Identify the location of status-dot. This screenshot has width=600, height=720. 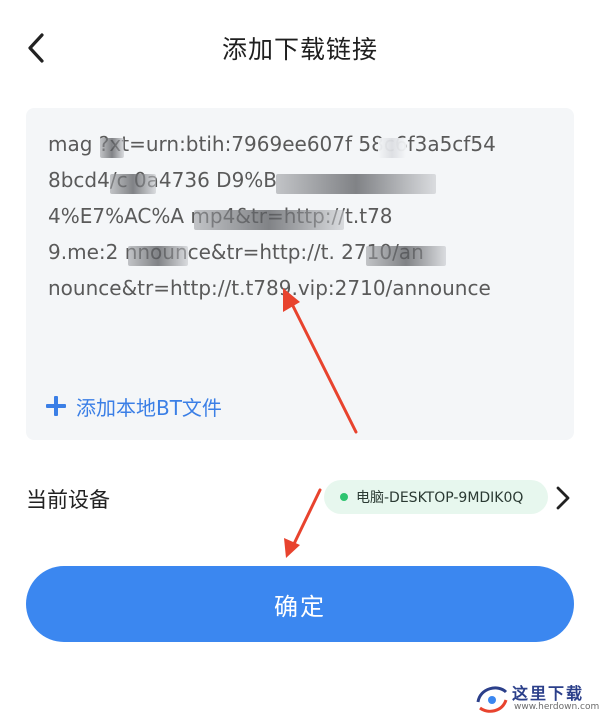
(344, 497).